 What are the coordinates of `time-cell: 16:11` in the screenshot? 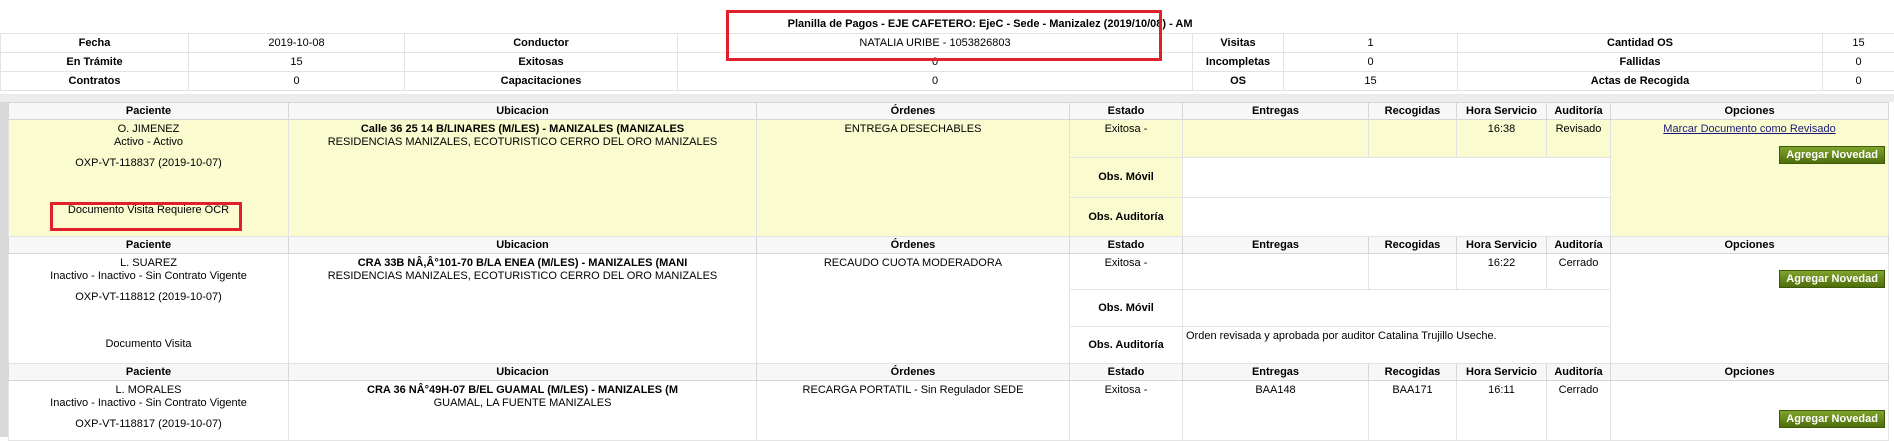 It's located at (1502, 411).